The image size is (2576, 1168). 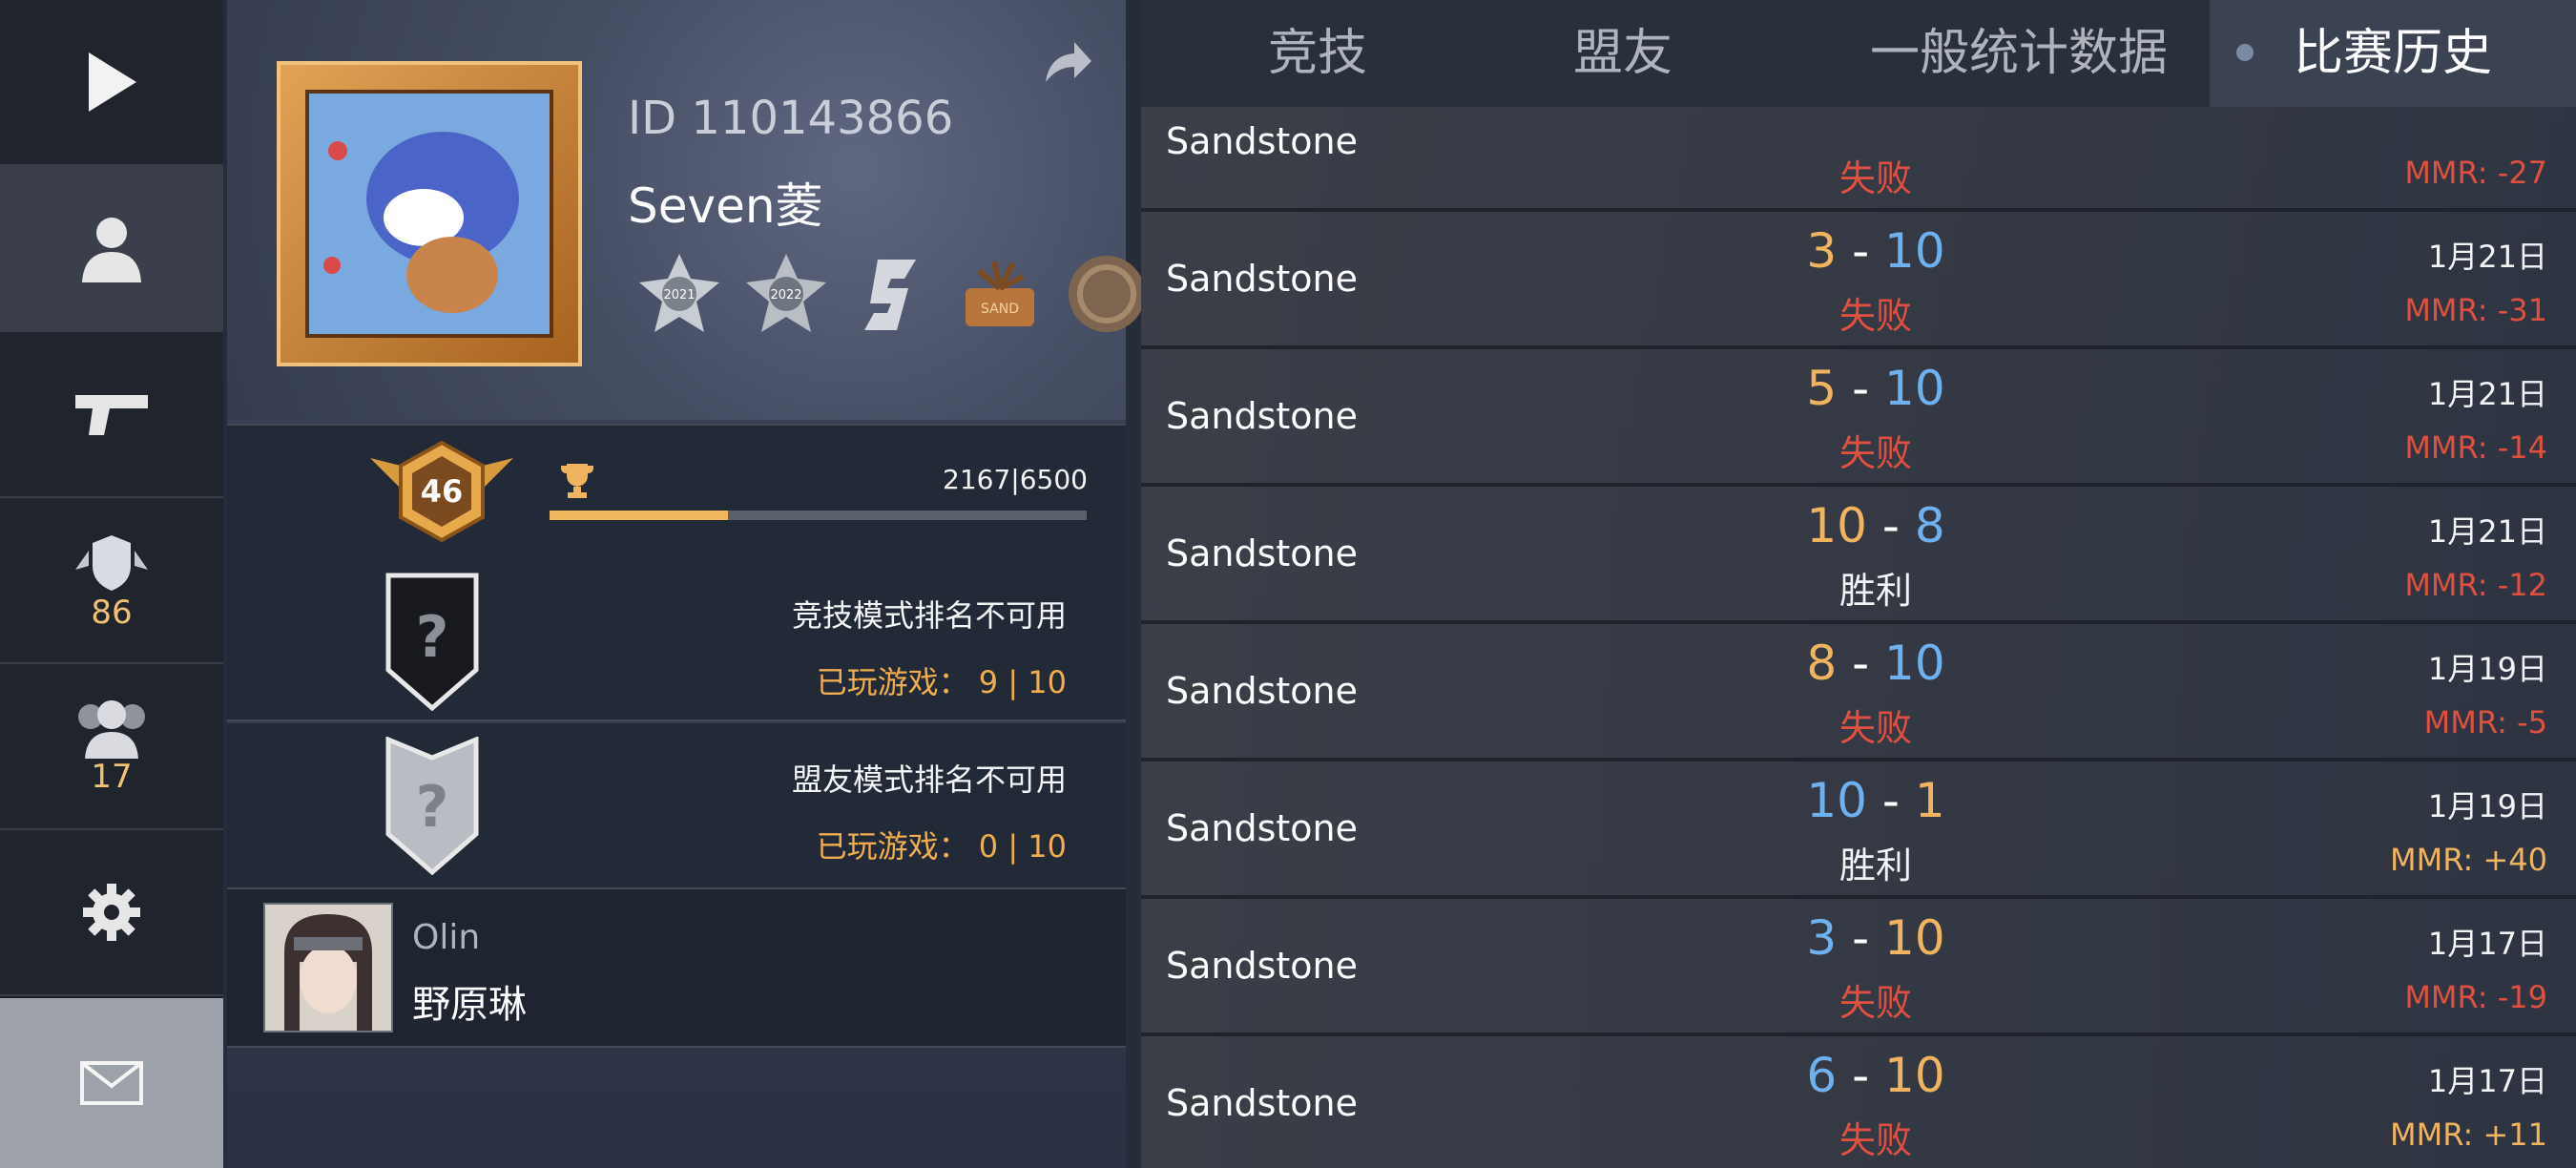 I want to click on badge-row: 2021 2022 SAND, so click(x=893, y=294).